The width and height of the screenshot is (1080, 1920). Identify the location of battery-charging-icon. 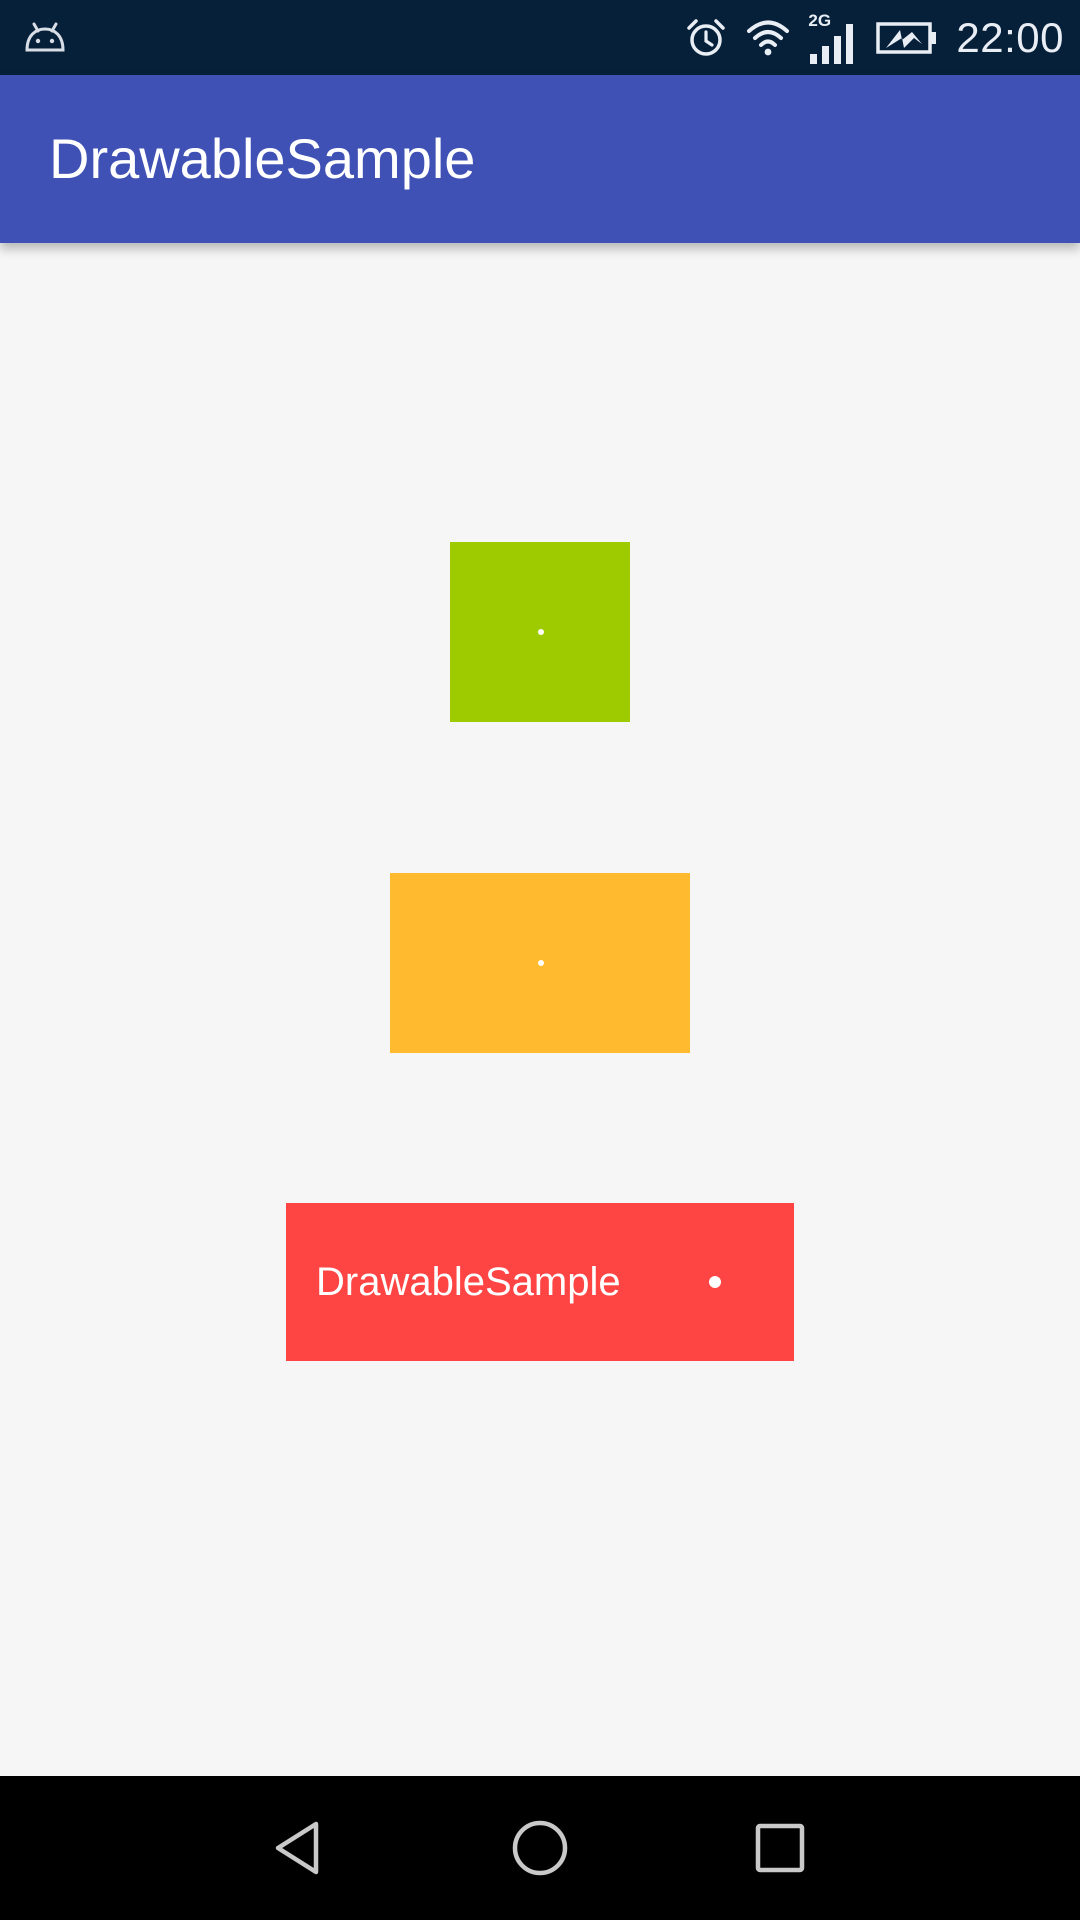
(906, 37).